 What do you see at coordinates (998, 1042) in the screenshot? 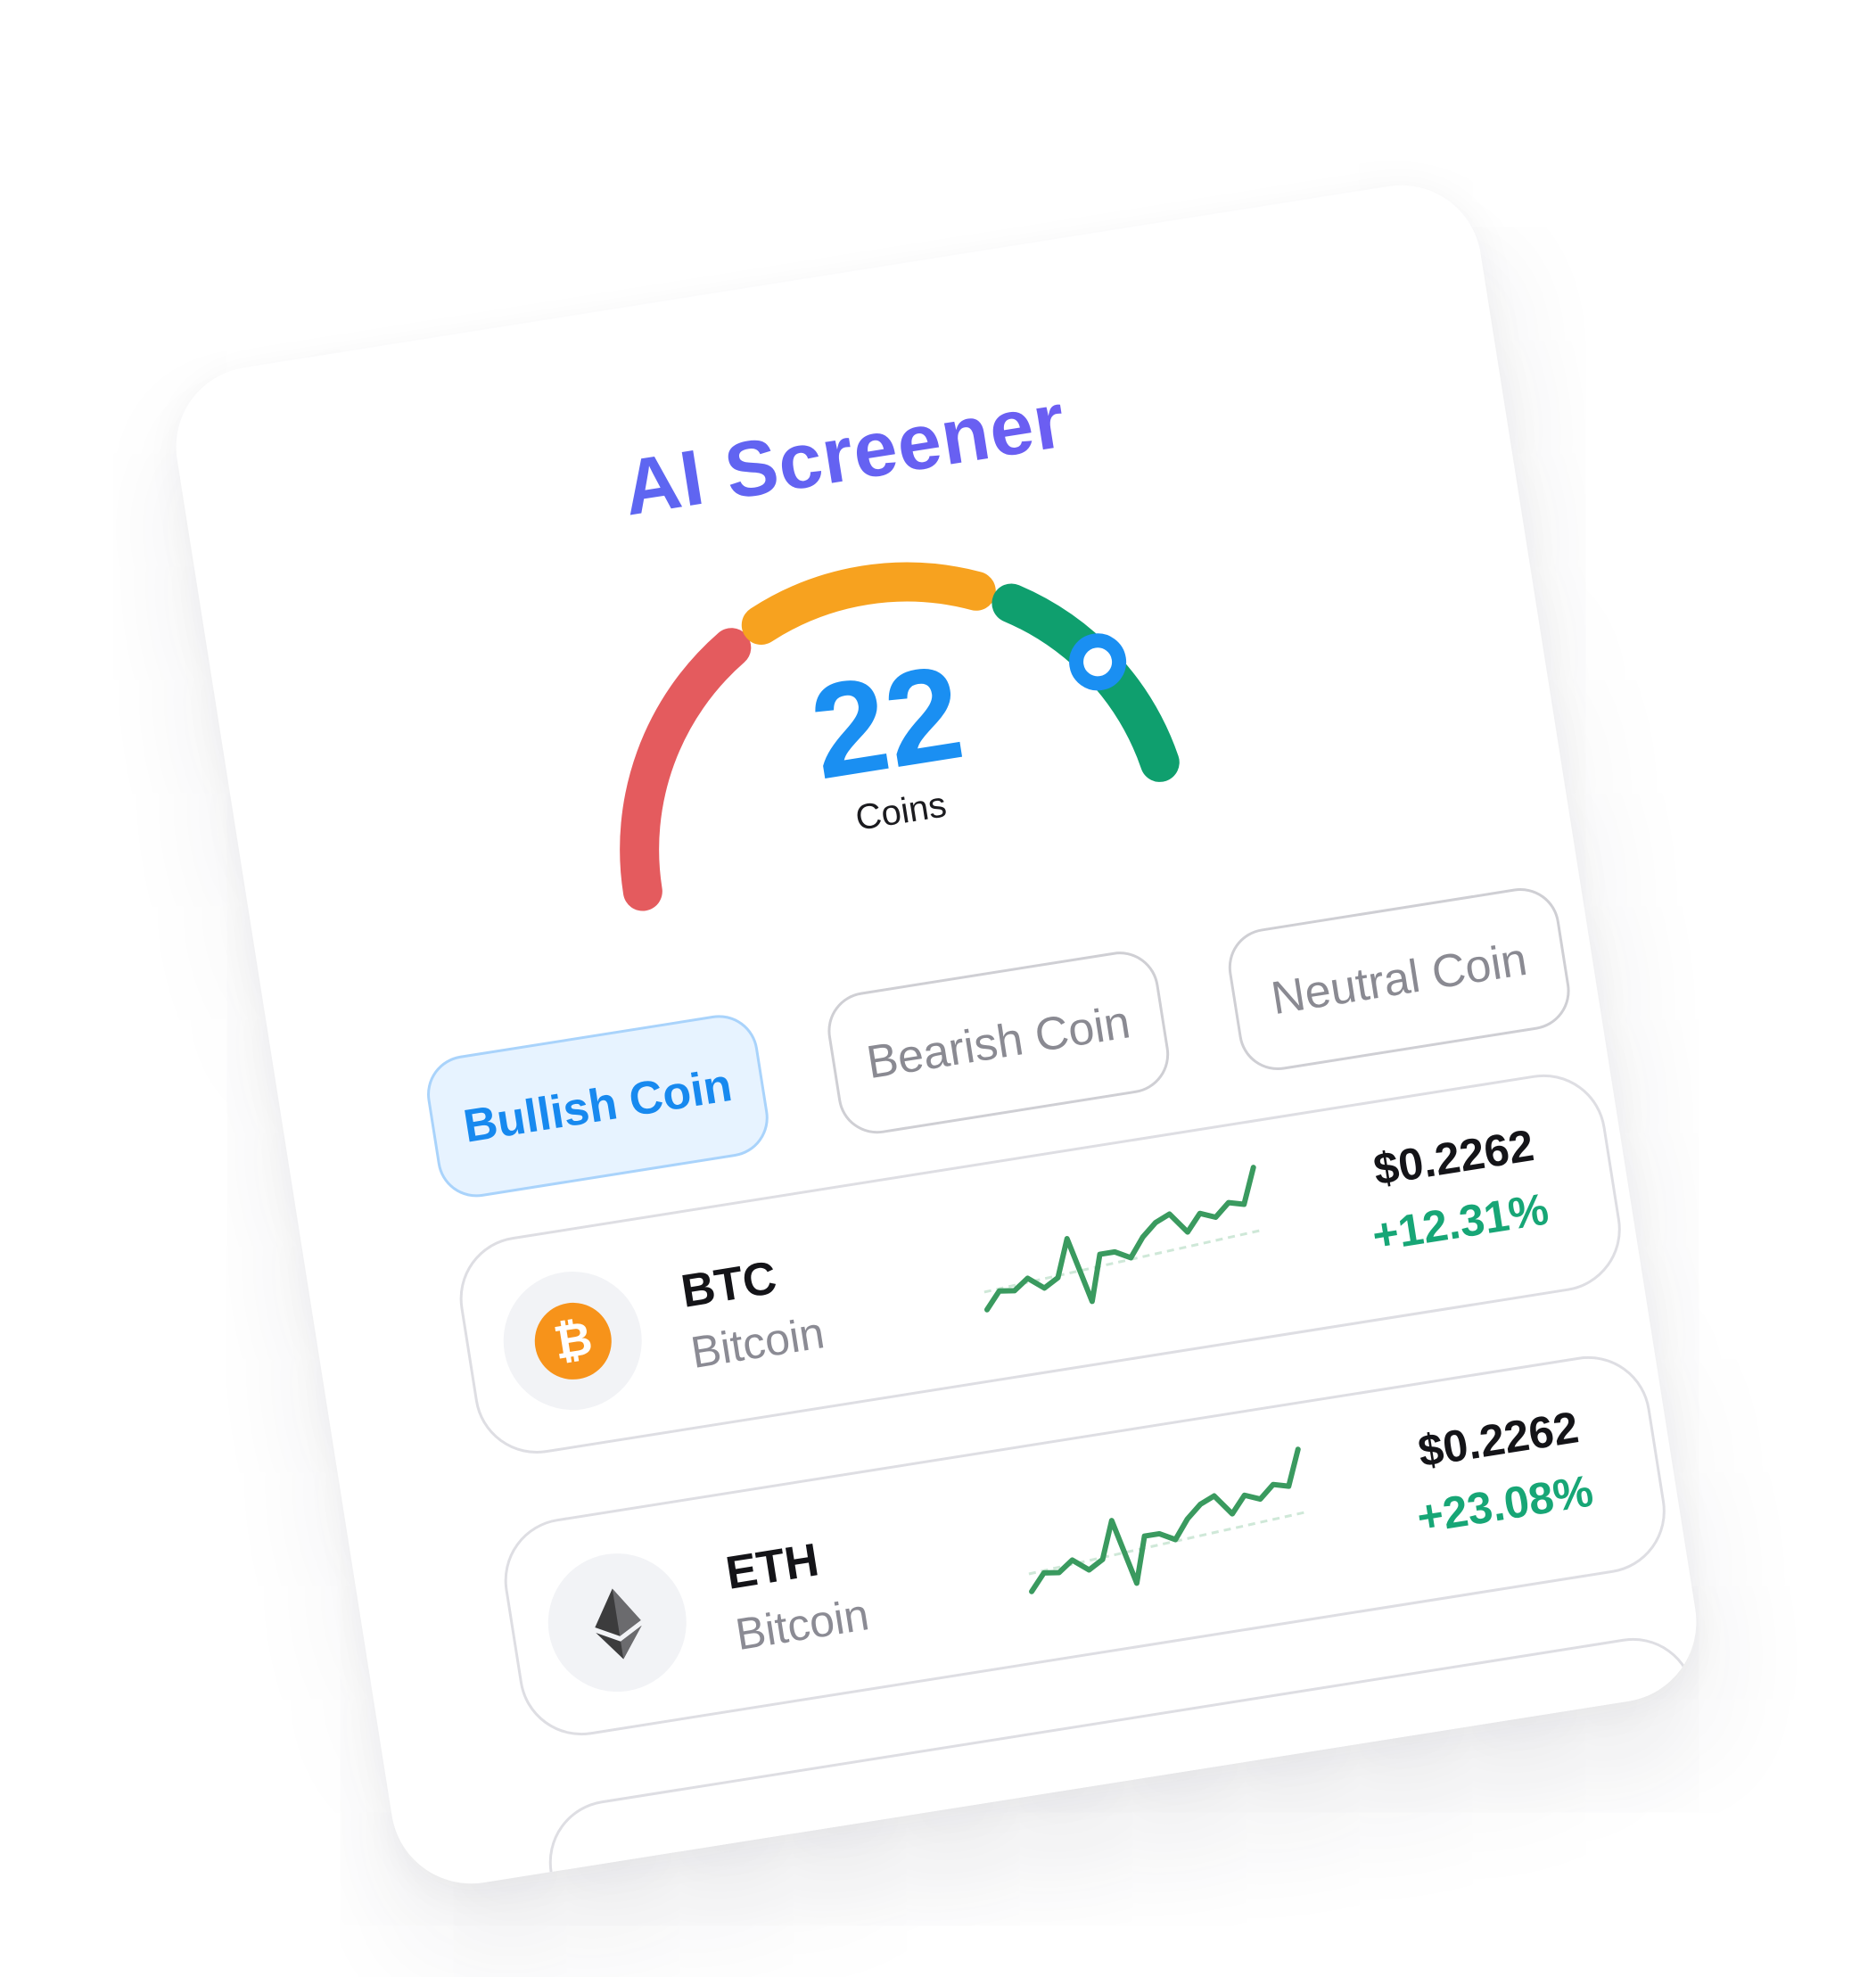
I see `tab-bearish-coin: Bearish Coin` at bounding box center [998, 1042].